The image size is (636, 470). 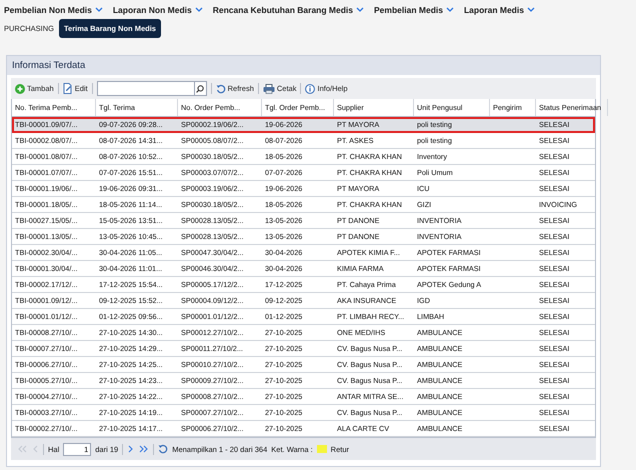 What do you see at coordinates (200, 88) in the screenshot?
I see `search-icon` at bounding box center [200, 88].